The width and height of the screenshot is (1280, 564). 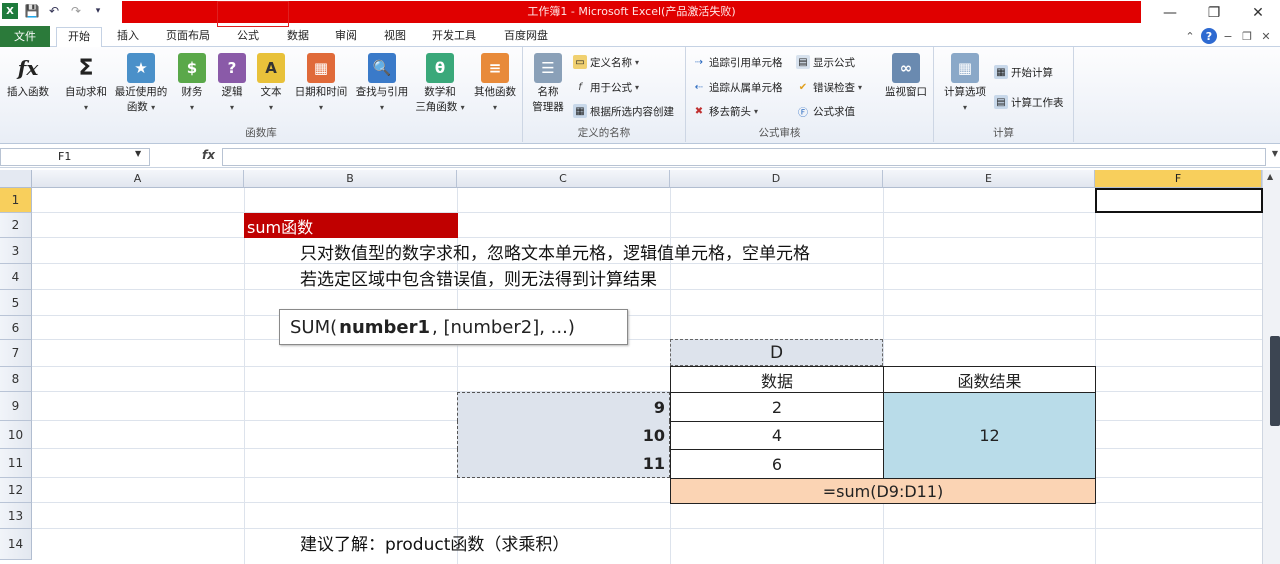 What do you see at coordinates (776, 352) in the screenshot?
I see `column-label-cell: D` at bounding box center [776, 352].